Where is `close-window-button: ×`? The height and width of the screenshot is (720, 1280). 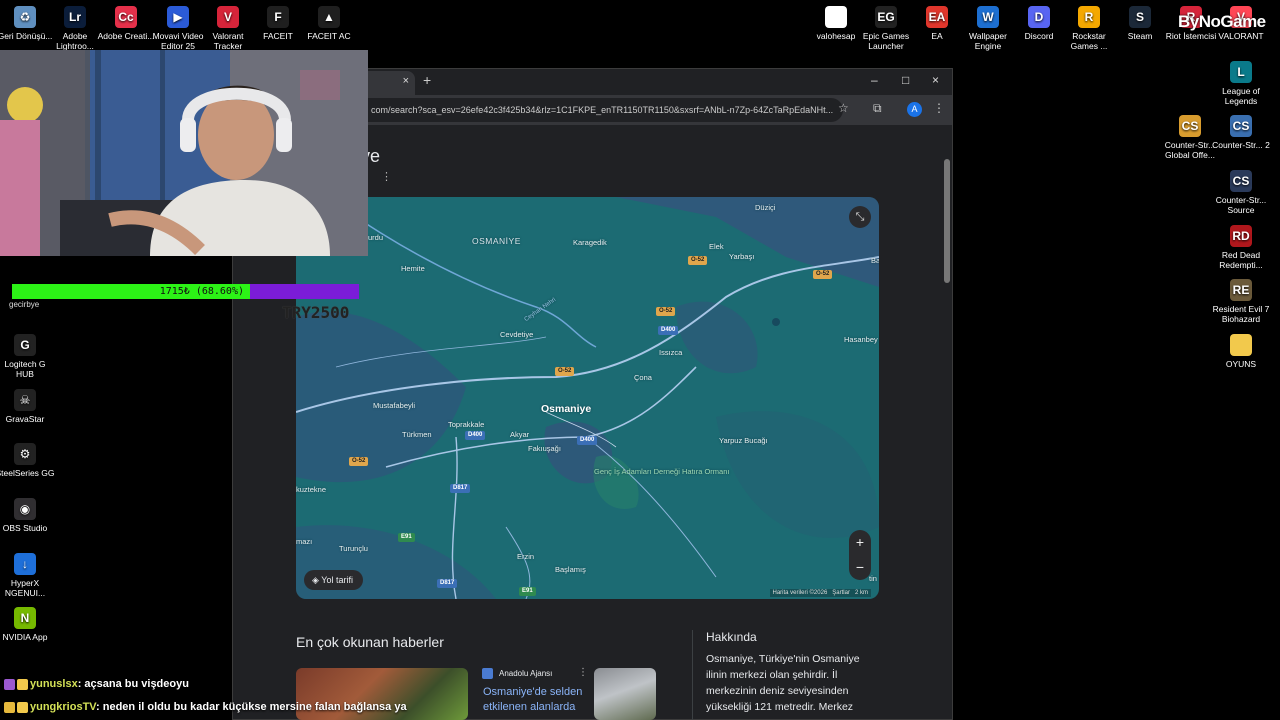 close-window-button: × is located at coordinates (935, 80).